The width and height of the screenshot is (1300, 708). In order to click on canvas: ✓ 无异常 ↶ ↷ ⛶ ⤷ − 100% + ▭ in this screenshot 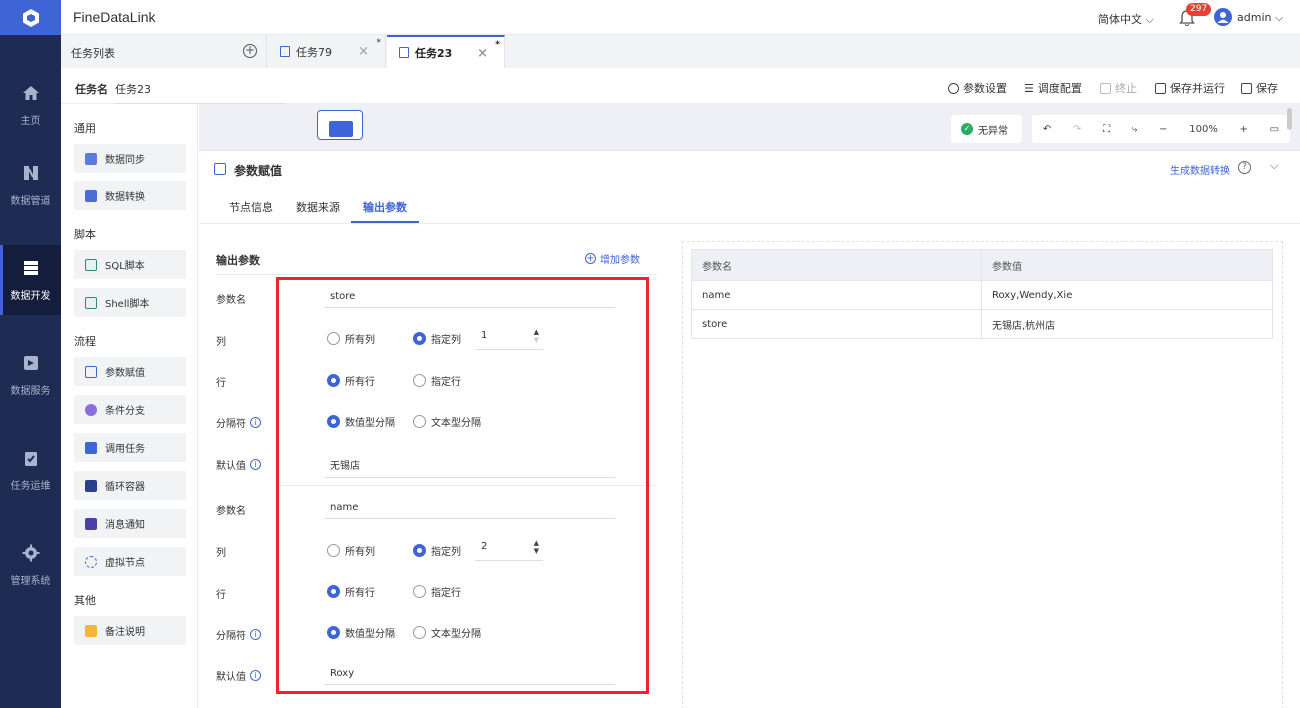, I will do `click(749, 127)`.